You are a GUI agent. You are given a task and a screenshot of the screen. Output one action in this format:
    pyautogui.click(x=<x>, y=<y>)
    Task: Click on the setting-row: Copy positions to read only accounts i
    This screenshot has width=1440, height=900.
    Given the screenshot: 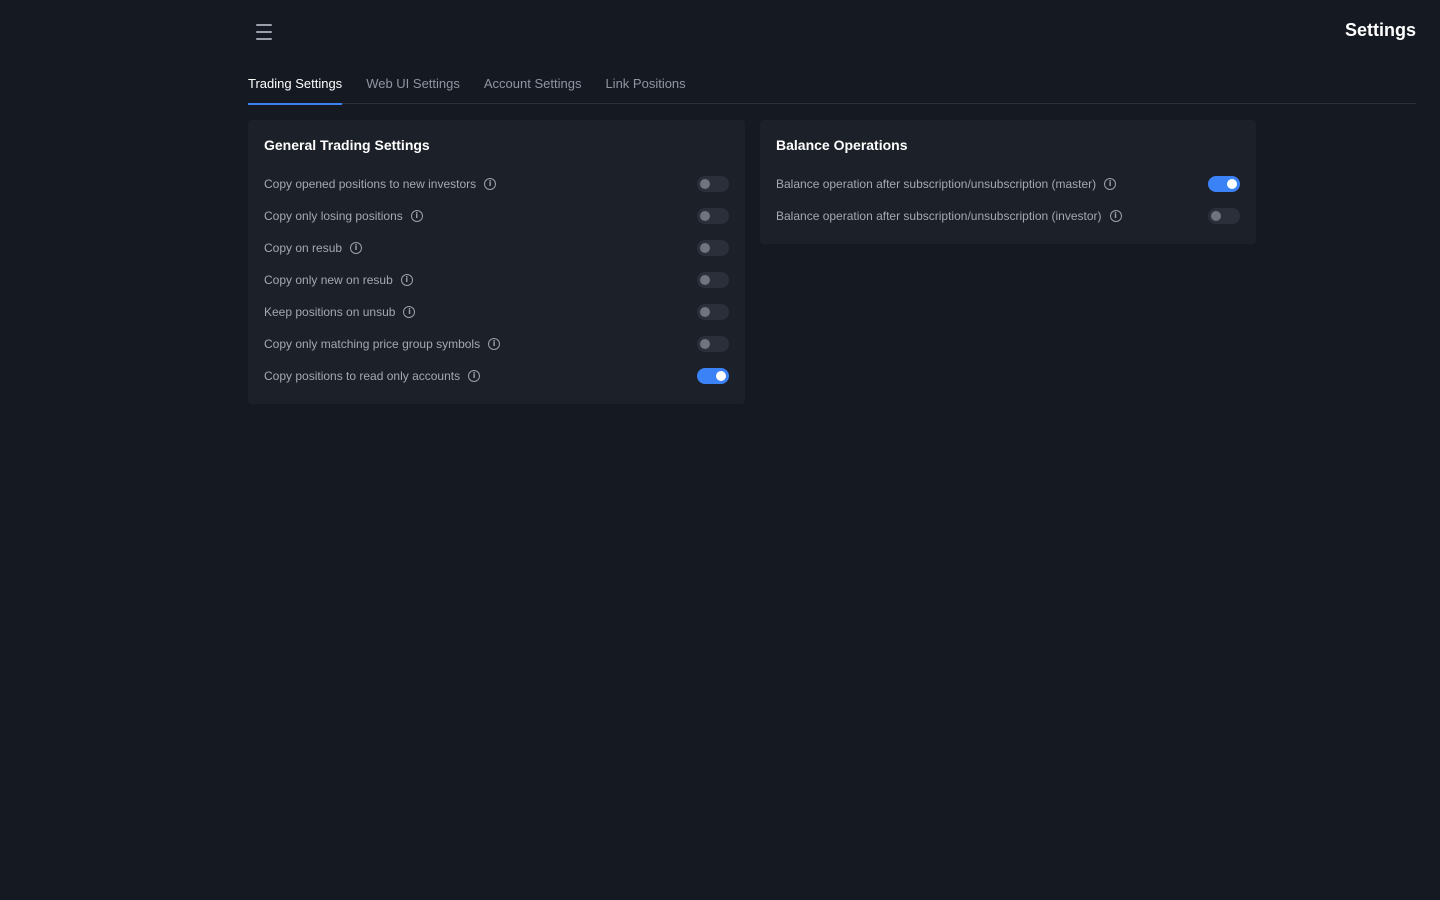 What is the action you would take?
    pyautogui.click(x=496, y=376)
    